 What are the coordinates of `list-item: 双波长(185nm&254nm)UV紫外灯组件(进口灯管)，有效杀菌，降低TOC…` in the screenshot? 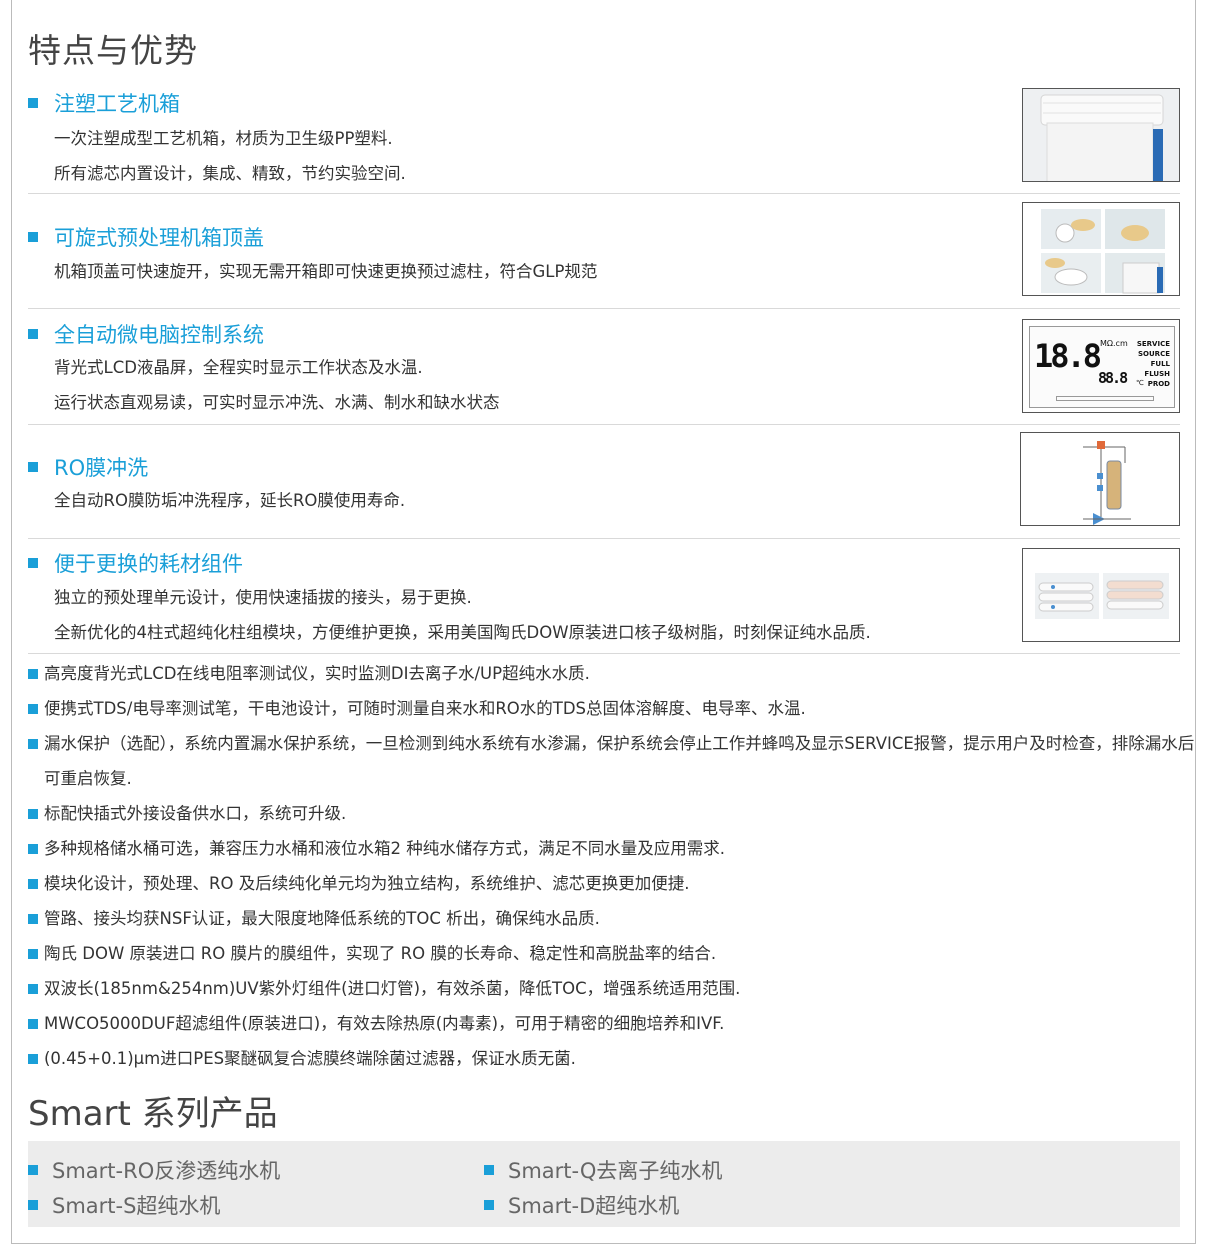 It's located at (618, 988).